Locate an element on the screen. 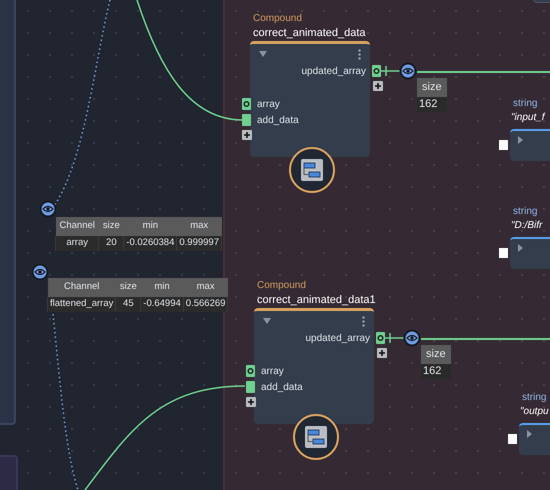 The width and height of the screenshot is (550, 490). table-cell: flattened_array is located at coordinates (82, 304).